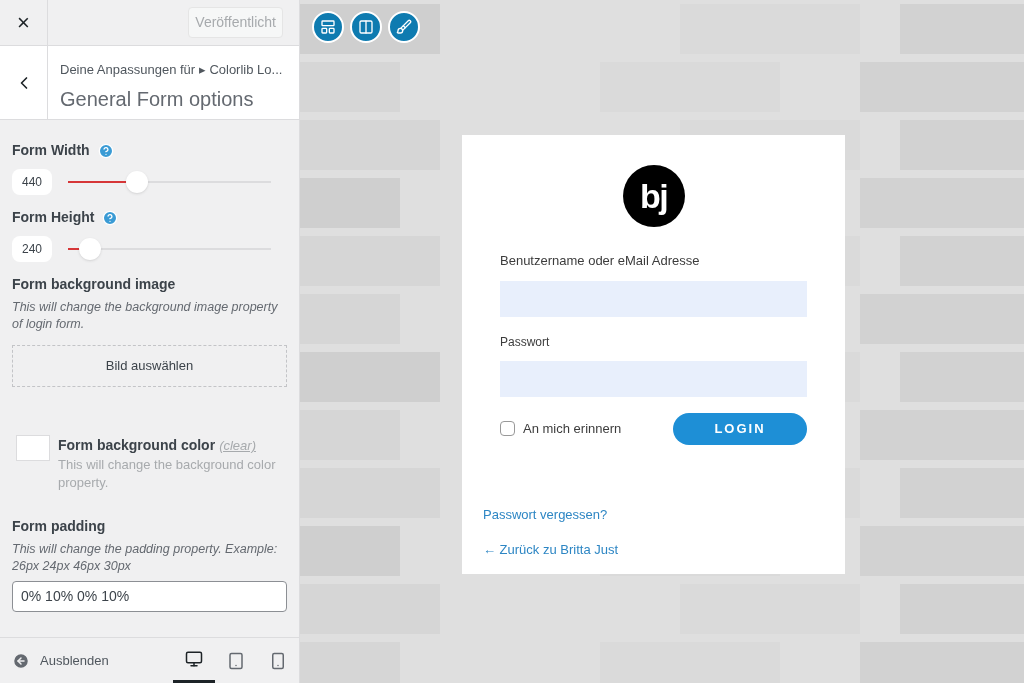 Image resolution: width=1024 pixels, height=683 pixels. Describe the element at coordinates (507, 428) in the screenshot. I see `remember-checkbox` at that location.